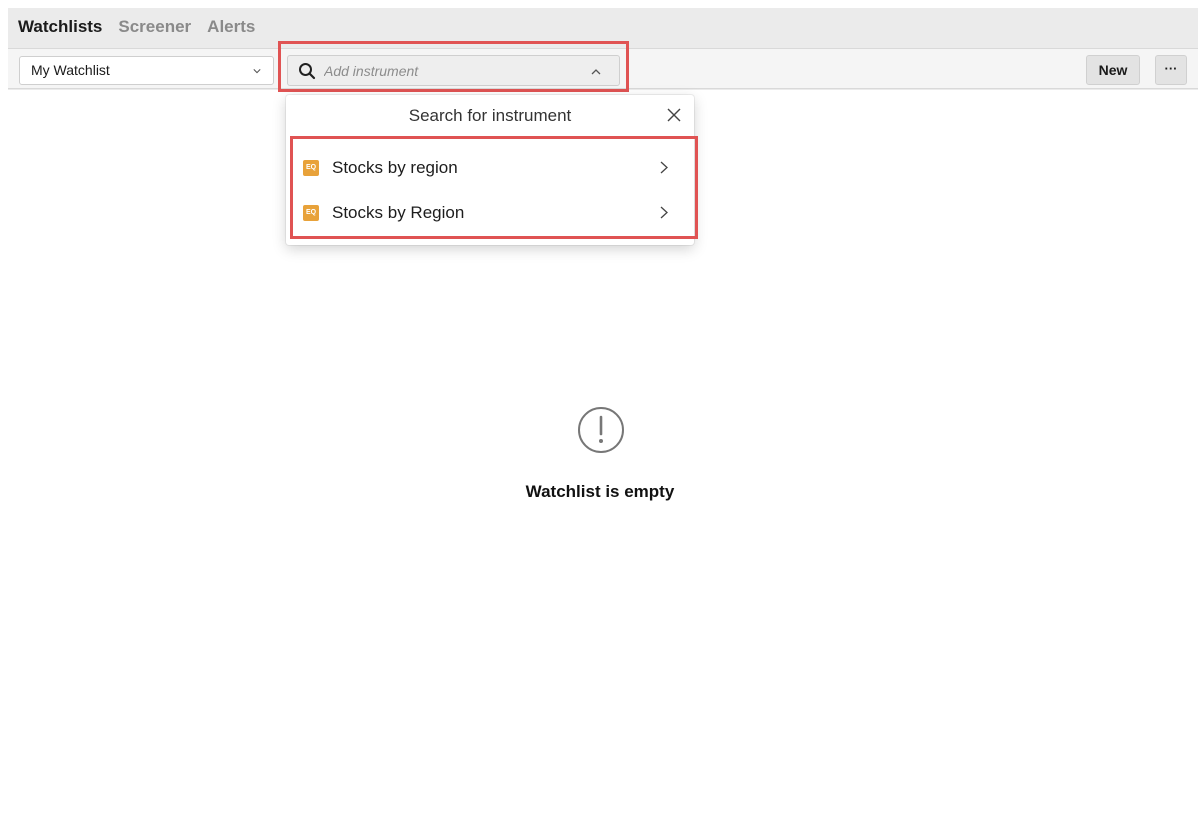 Image resolution: width=1200 pixels, height=822 pixels. I want to click on exclamation-circle-icon, so click(601, 430).